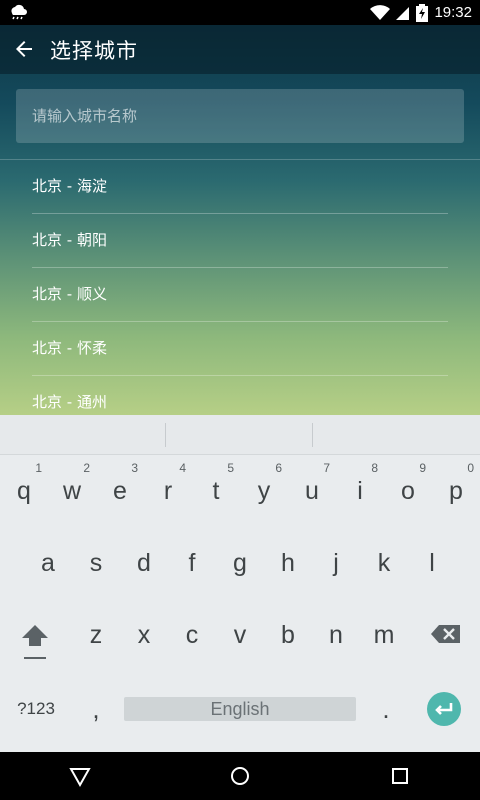 The height and width of the screenshot is (800, 480). What do you see at coordinates (24, 491) in the screenshot?
I see `key-char: q` at bounding box center [24, 491].